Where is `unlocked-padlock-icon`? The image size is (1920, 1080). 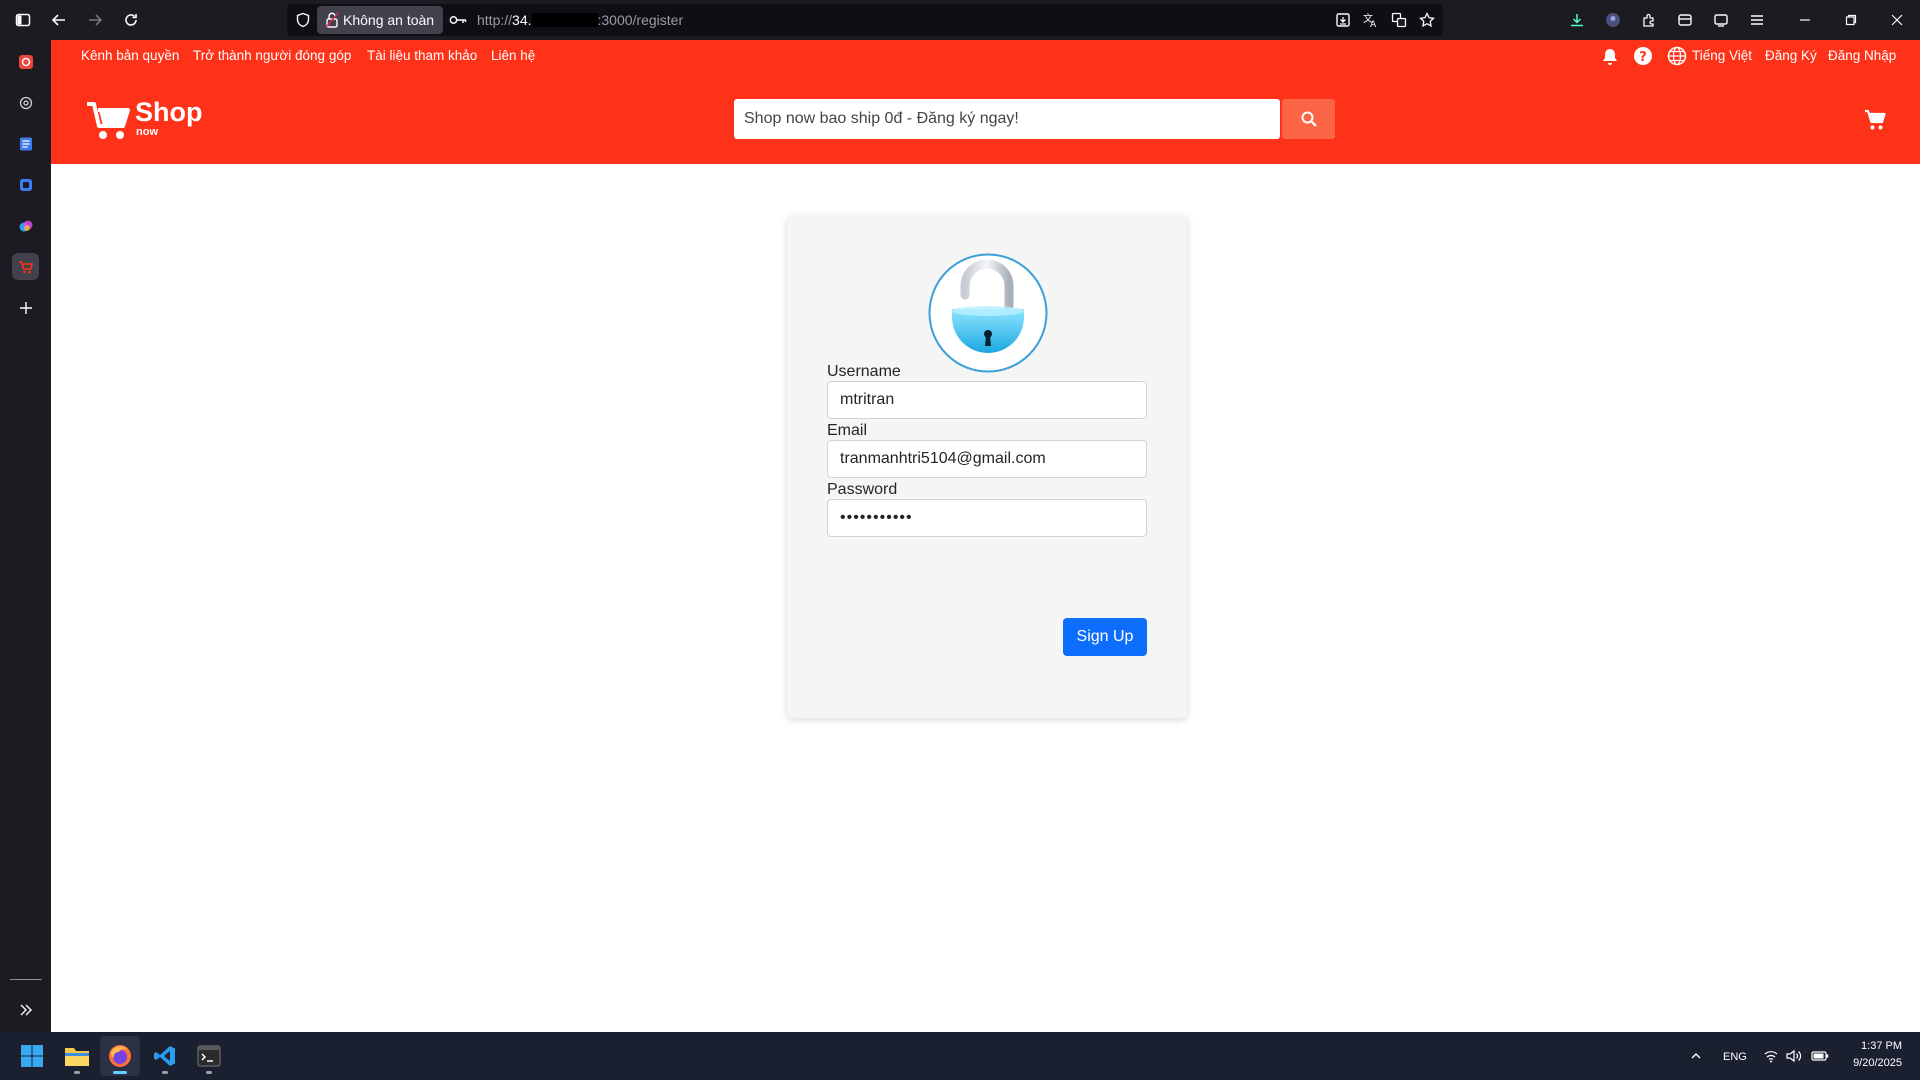 unlocked-padlock-icon is located at coordinates (988, 313).